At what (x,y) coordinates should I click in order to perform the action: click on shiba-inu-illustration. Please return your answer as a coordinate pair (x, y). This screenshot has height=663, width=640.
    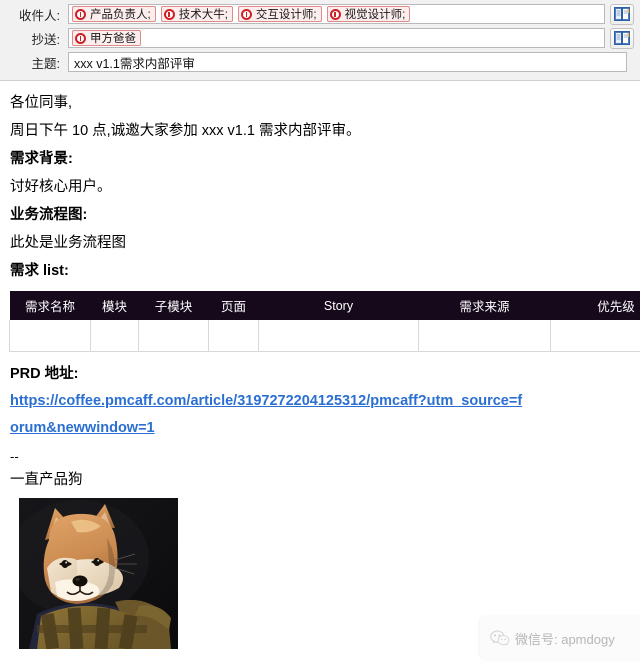
    Looking at the image, I should click on (98, 573).